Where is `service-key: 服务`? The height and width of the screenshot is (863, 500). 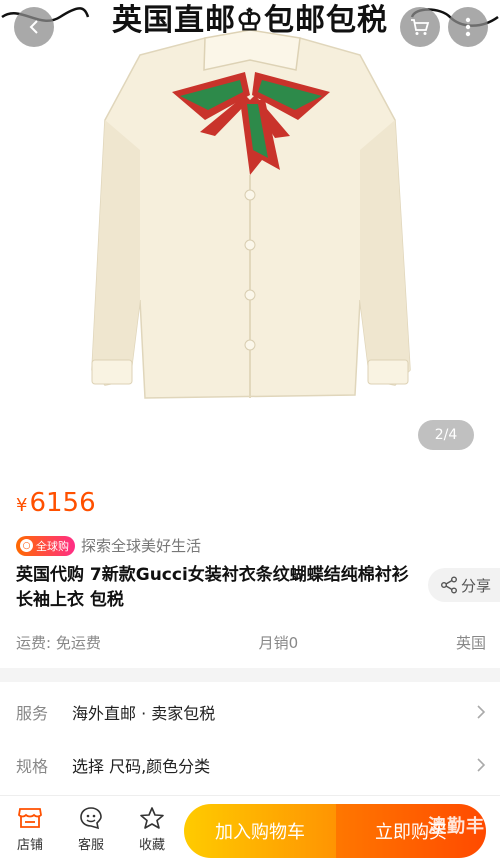
service-key: 服务 is located at coordinates (32, 713).